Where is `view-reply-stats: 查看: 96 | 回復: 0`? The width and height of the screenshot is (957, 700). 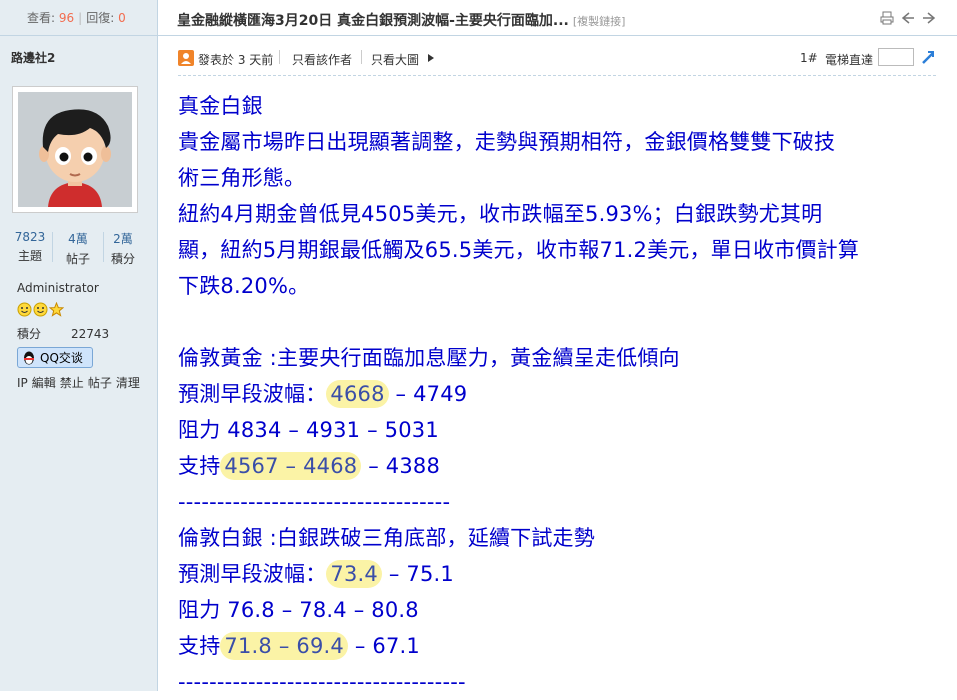
view-reply-stats: 查看: 96 | 回復: 0 is located at coordinates (78, 18).